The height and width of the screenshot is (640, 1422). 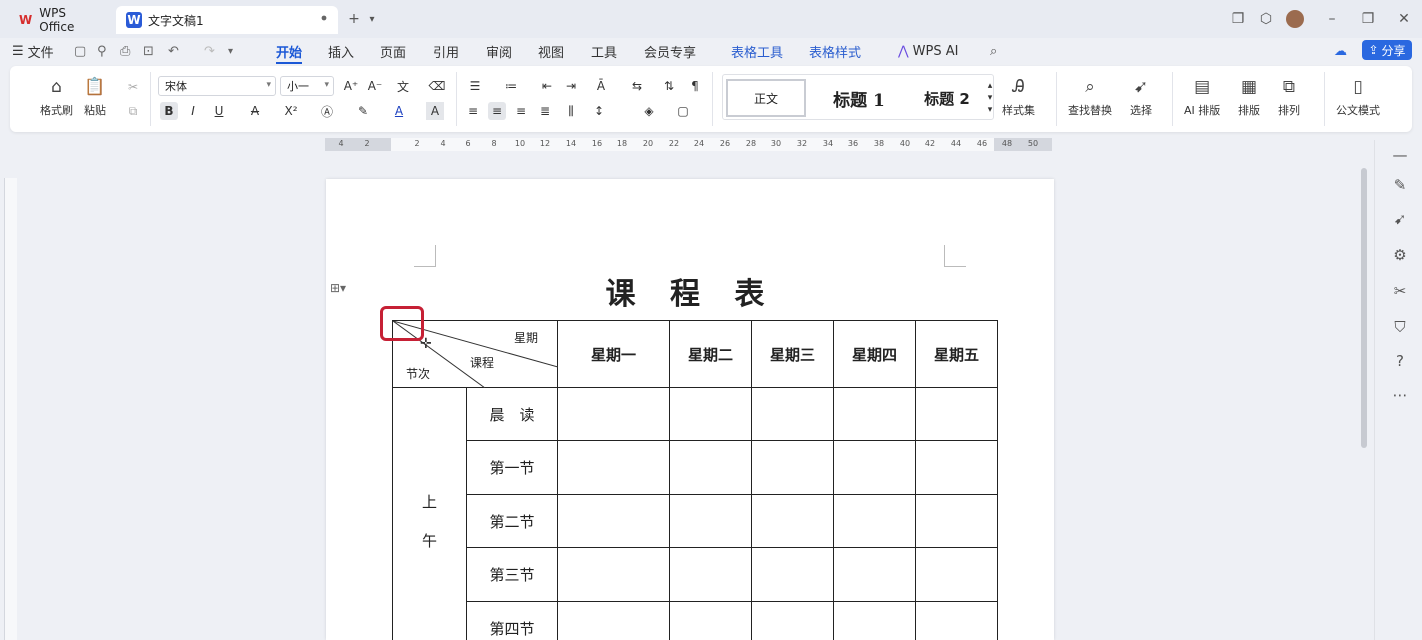 What do you see at coordinates (1249, 97) in the screenshot?
I see `layout-button: ▦ 排版` at bounding box center [1249, 97].